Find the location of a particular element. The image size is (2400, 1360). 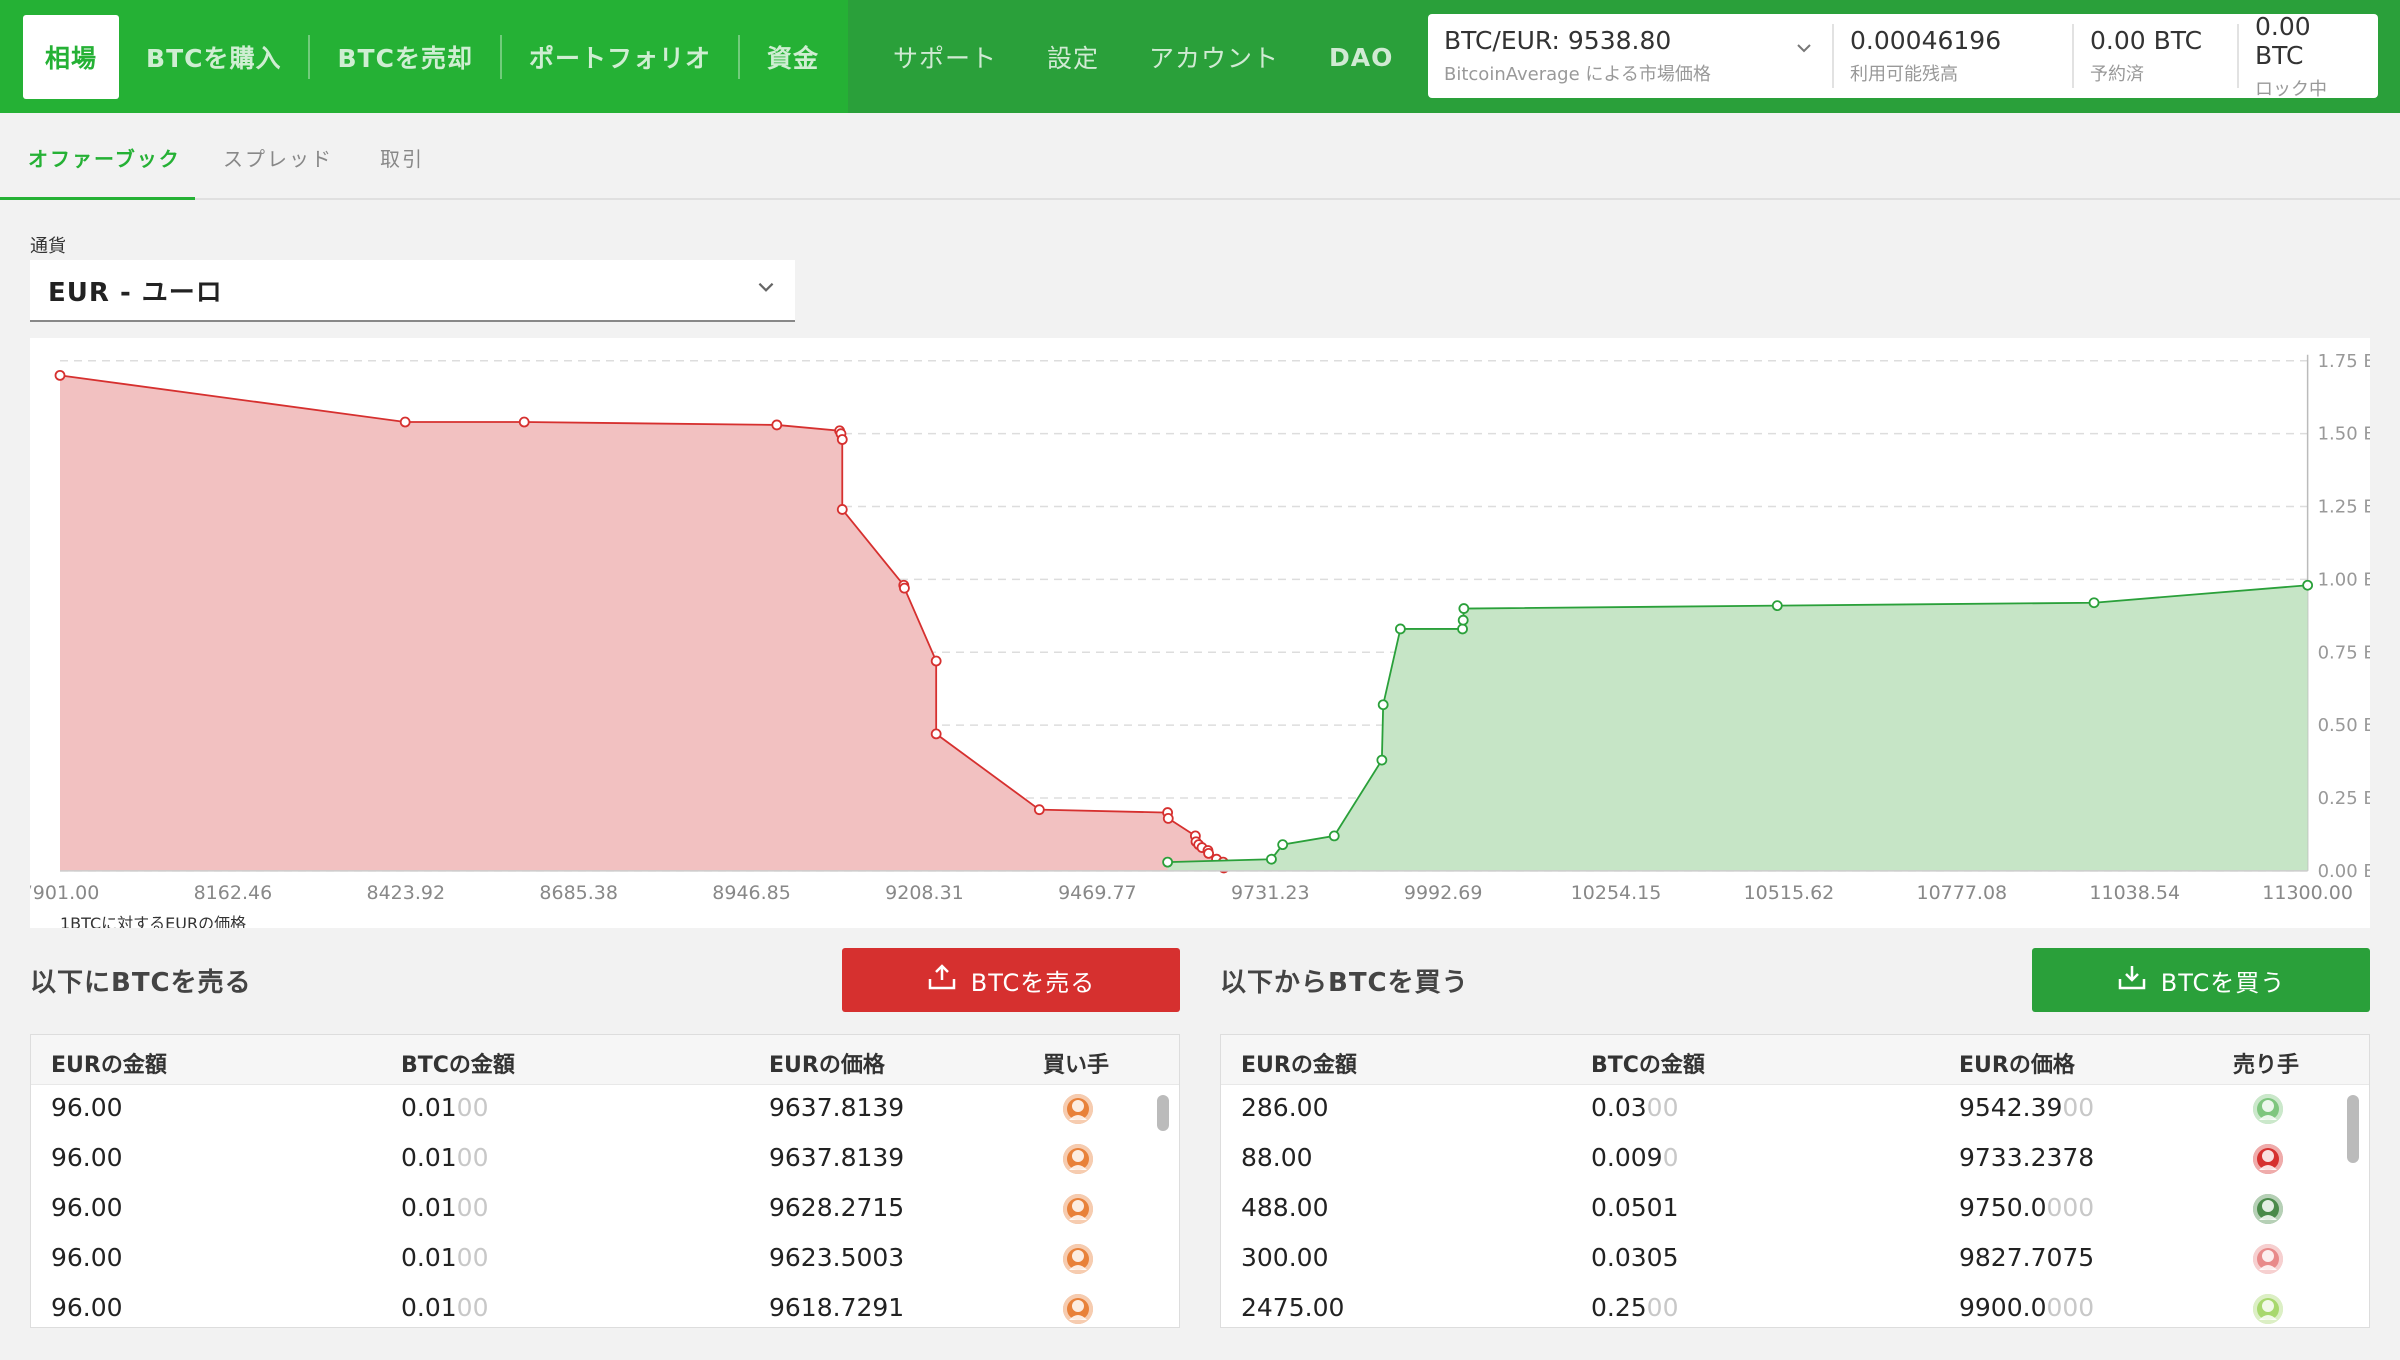

btc-amount-value: 0.25 is located at coordinates (1619, 1307).